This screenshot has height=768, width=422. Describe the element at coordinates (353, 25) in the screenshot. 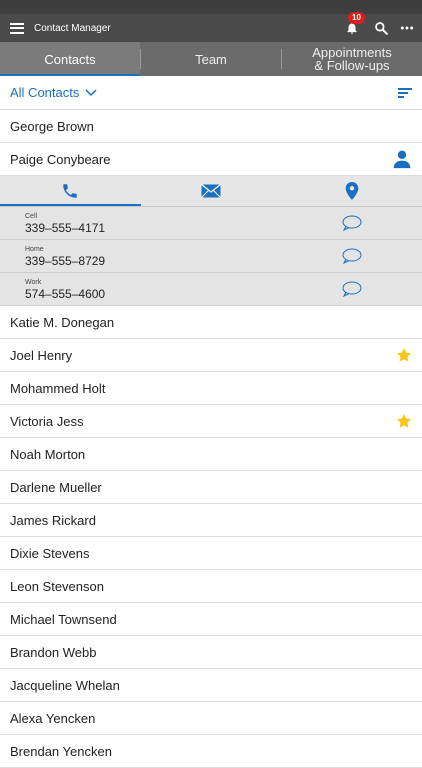

I see `notifications-button: 10` at that location.